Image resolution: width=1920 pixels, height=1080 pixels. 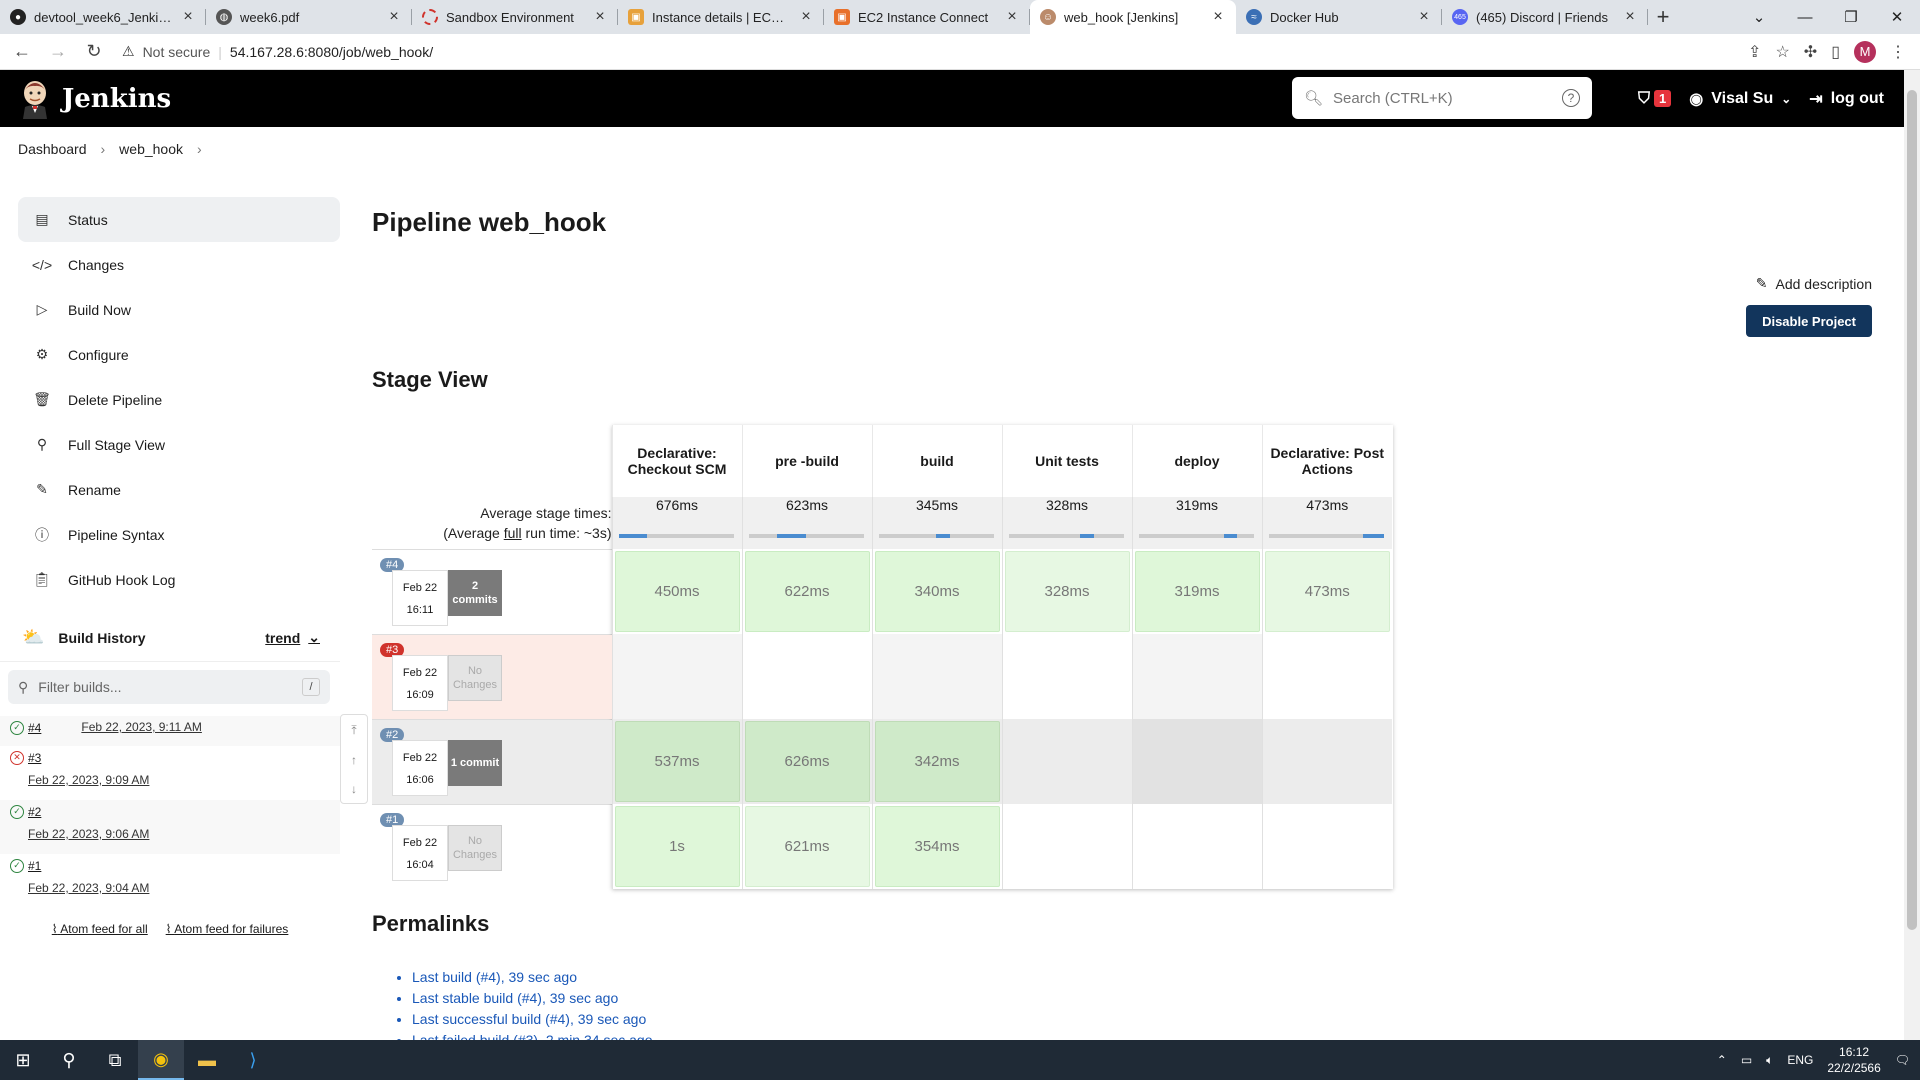 What do you see at coordinates (806, 846) in the screenshot?
I see `stage-cell: 621ms` at bounding box center [806, 846].